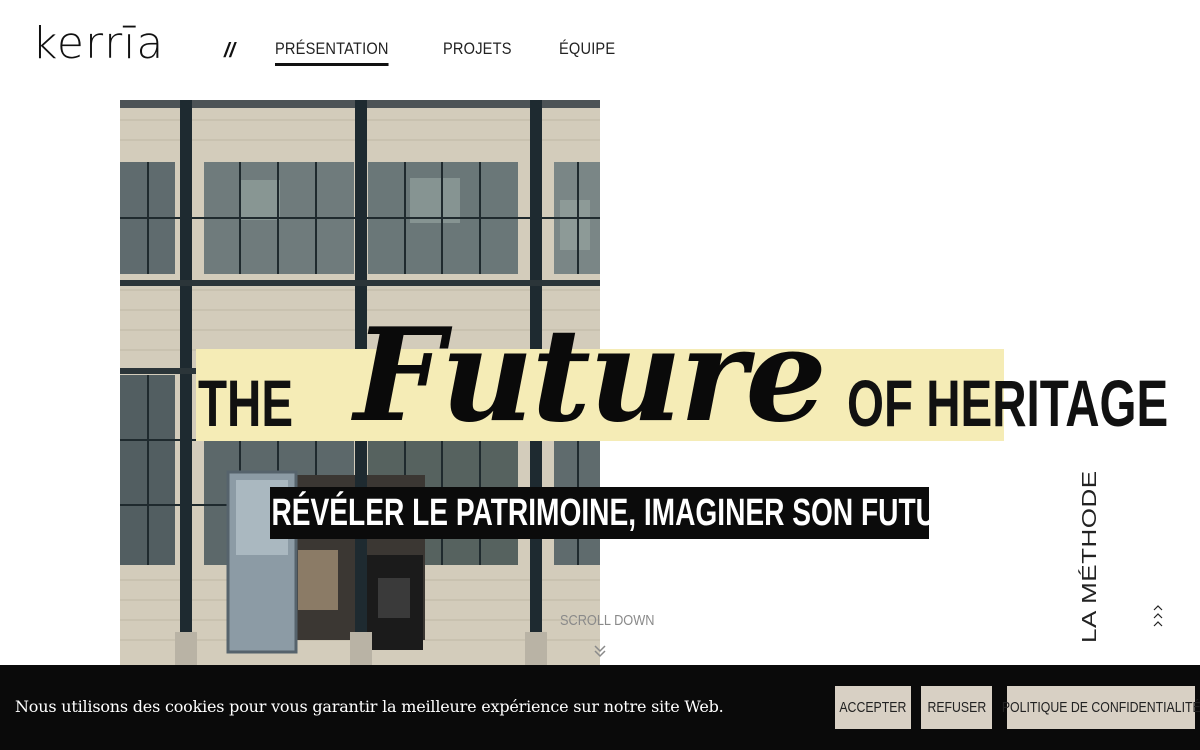 Image resolution: width=1200 pixels, height=750 pixels. I want to click on cookie-refuse-label: REFUSER, so click(956, 707).